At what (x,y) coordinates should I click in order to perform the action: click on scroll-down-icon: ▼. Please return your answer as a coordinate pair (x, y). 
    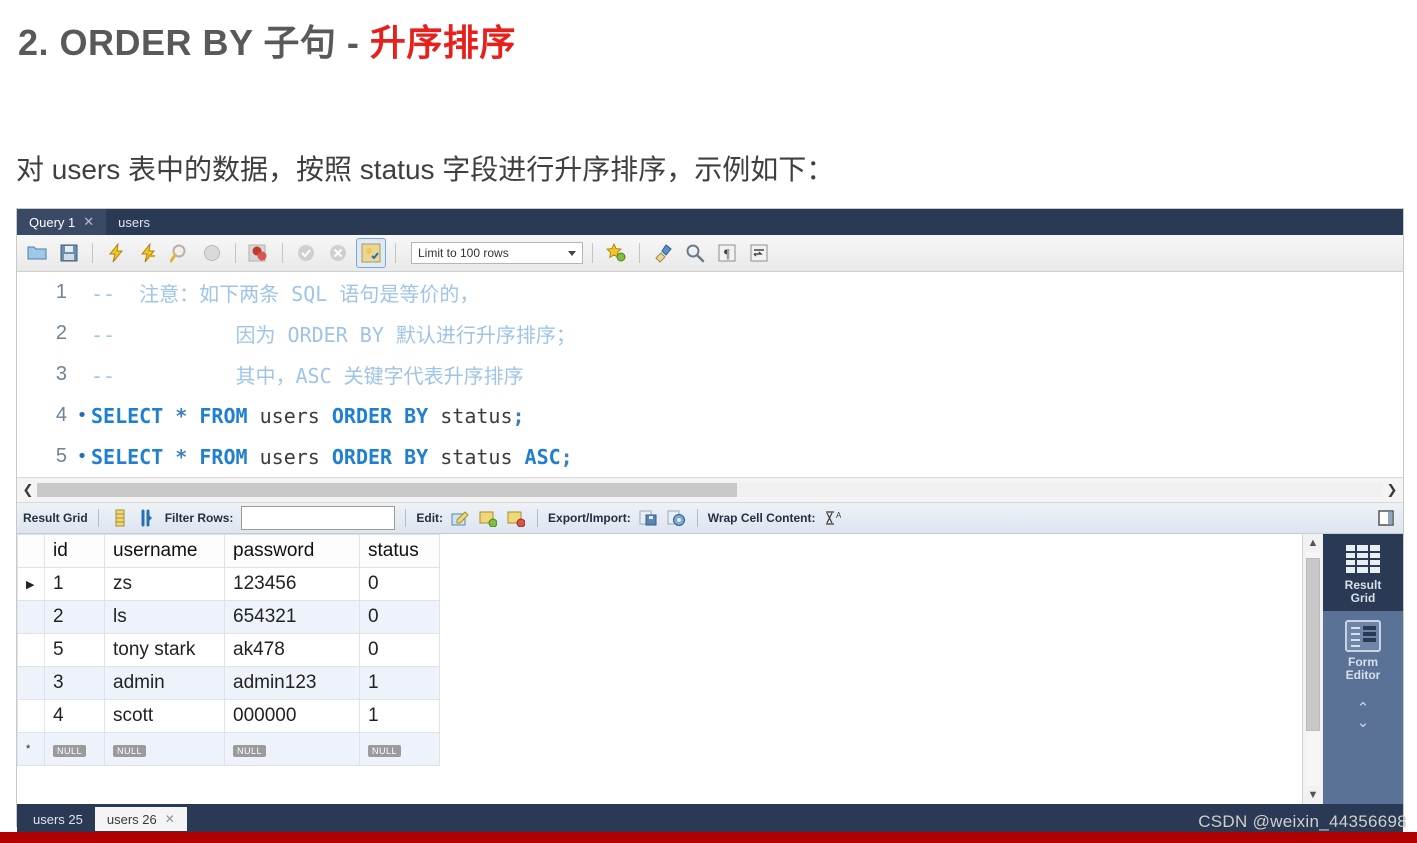
    Looking at the image, I should click on (1313, 795).